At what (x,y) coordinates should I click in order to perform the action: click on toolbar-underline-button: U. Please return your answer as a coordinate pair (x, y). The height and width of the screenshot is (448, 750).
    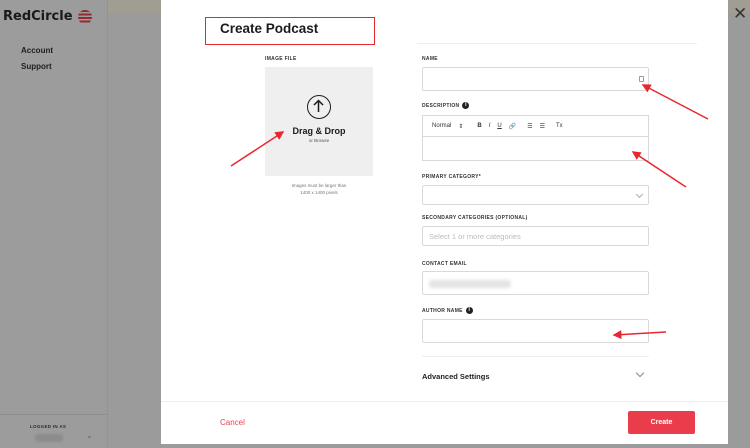
    Looking at the image, I should click on (499, 126).